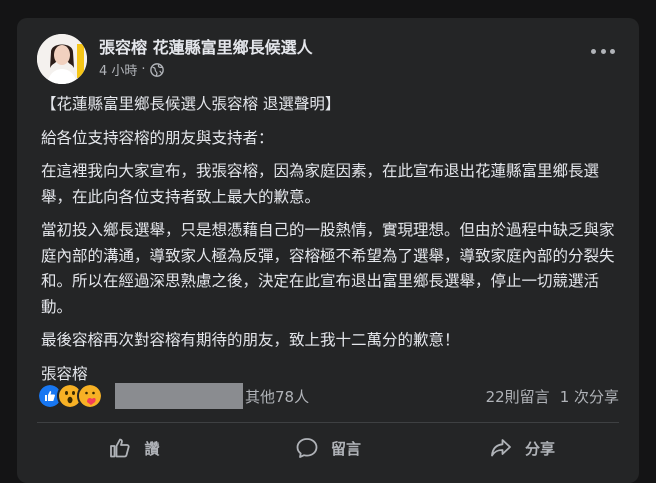 This screenshot has height=483, width=656. Describe the element at coordinates (191, 104) in the screenshot. I see `post-paragraph: 【花蓮縣富里鄉長候選人張容榕 退選聲明】` at that location.